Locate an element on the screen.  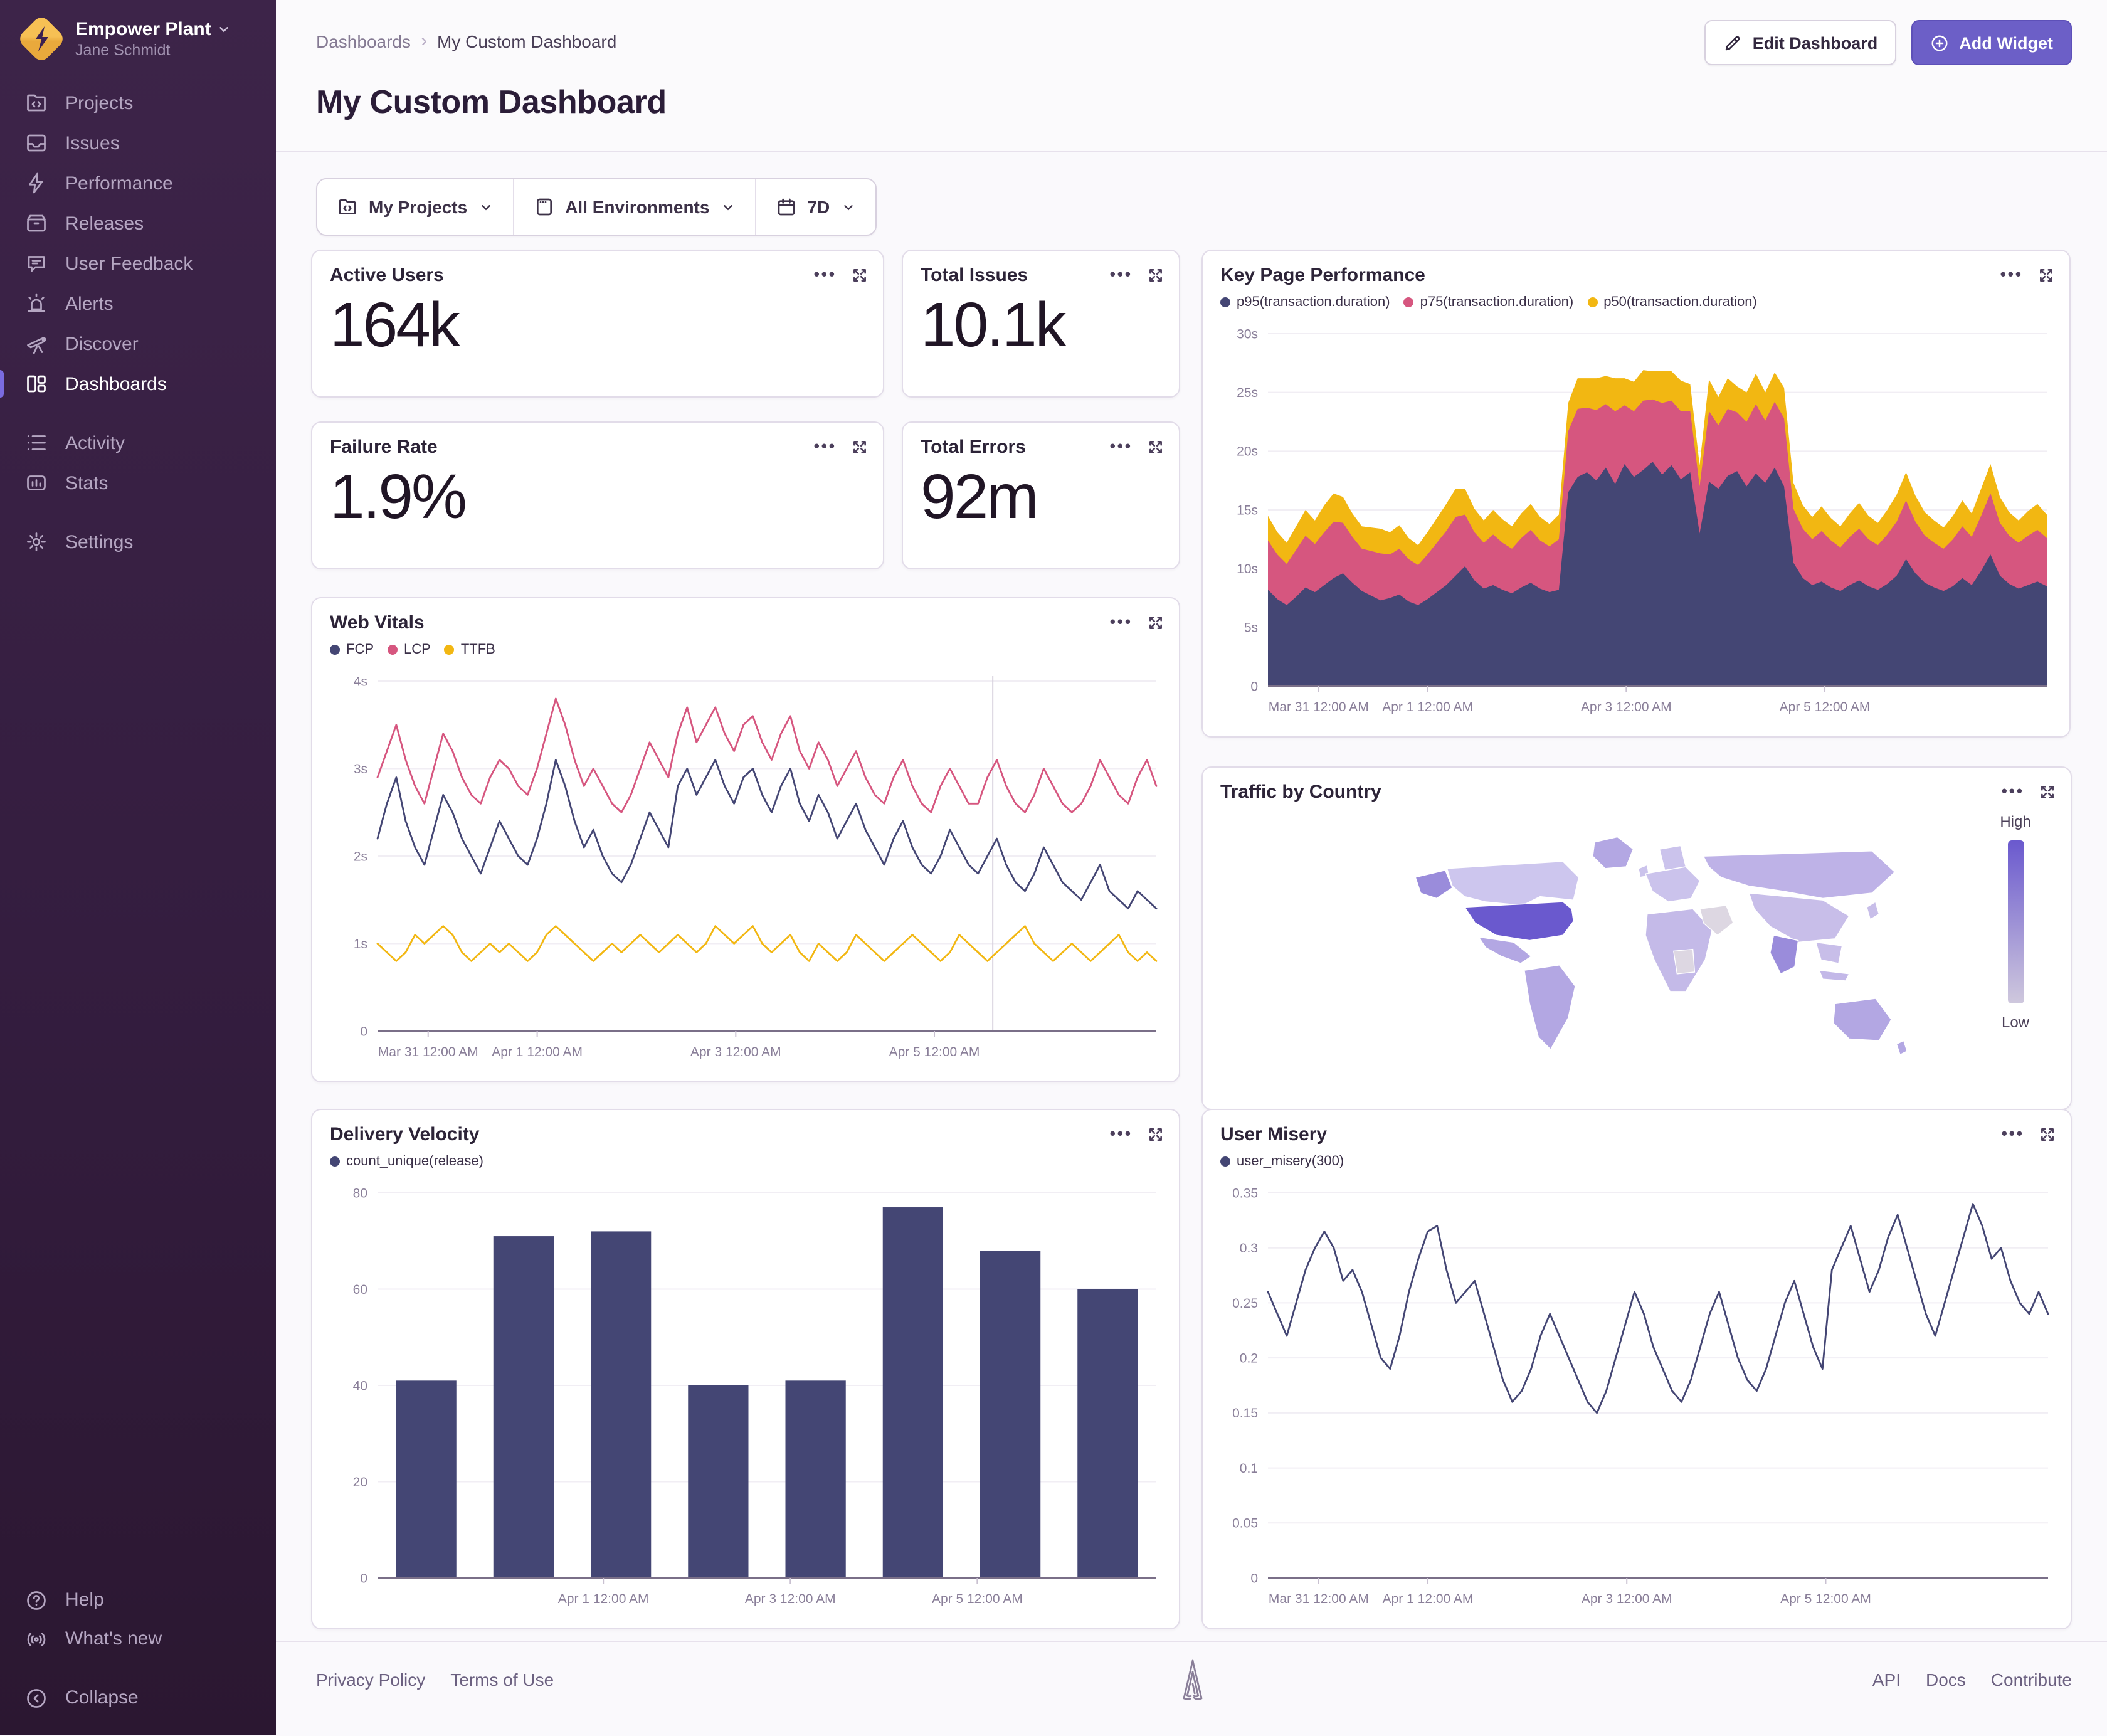
widget-title: Delivery Velocity is located at coordinates (405, 1134).